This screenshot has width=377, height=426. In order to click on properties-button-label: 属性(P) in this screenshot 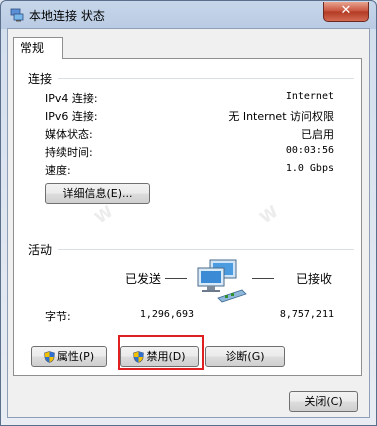, I will do `click(75, 356)`.